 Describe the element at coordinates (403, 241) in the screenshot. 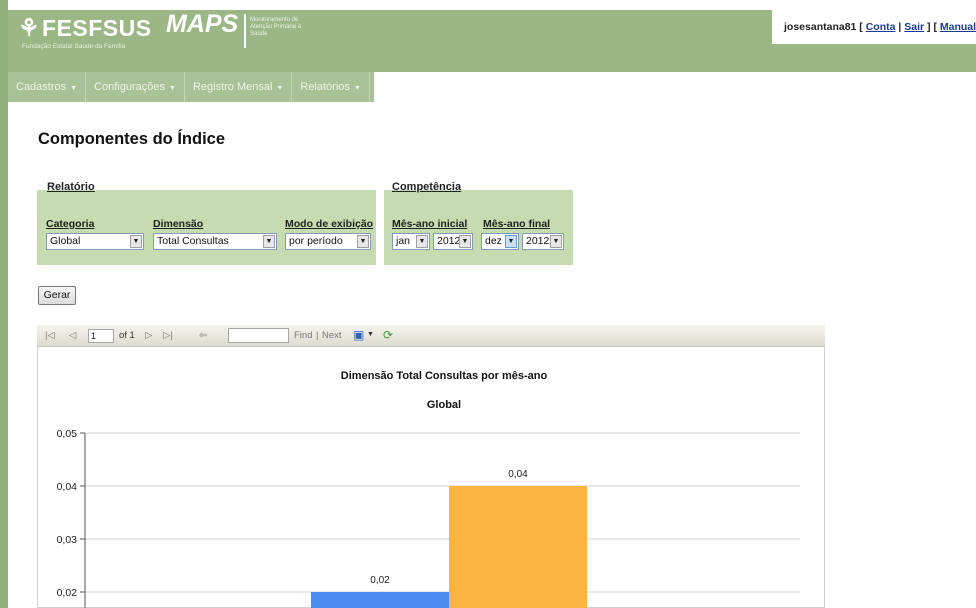

I see `mes-inicial-value: jan` at that location.